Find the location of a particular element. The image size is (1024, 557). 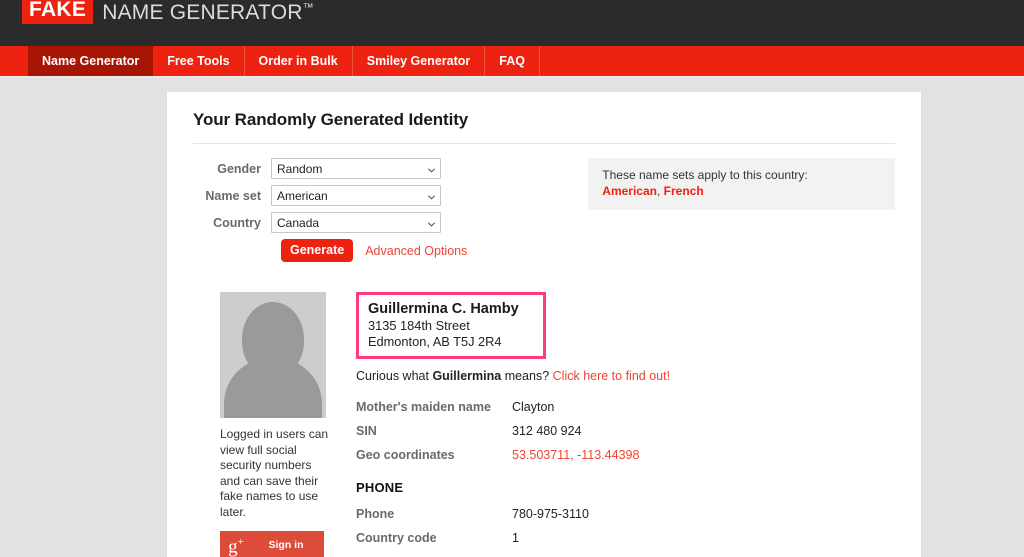

detail-value-sin: 312 480 924 is located at coordinates (547, 431).